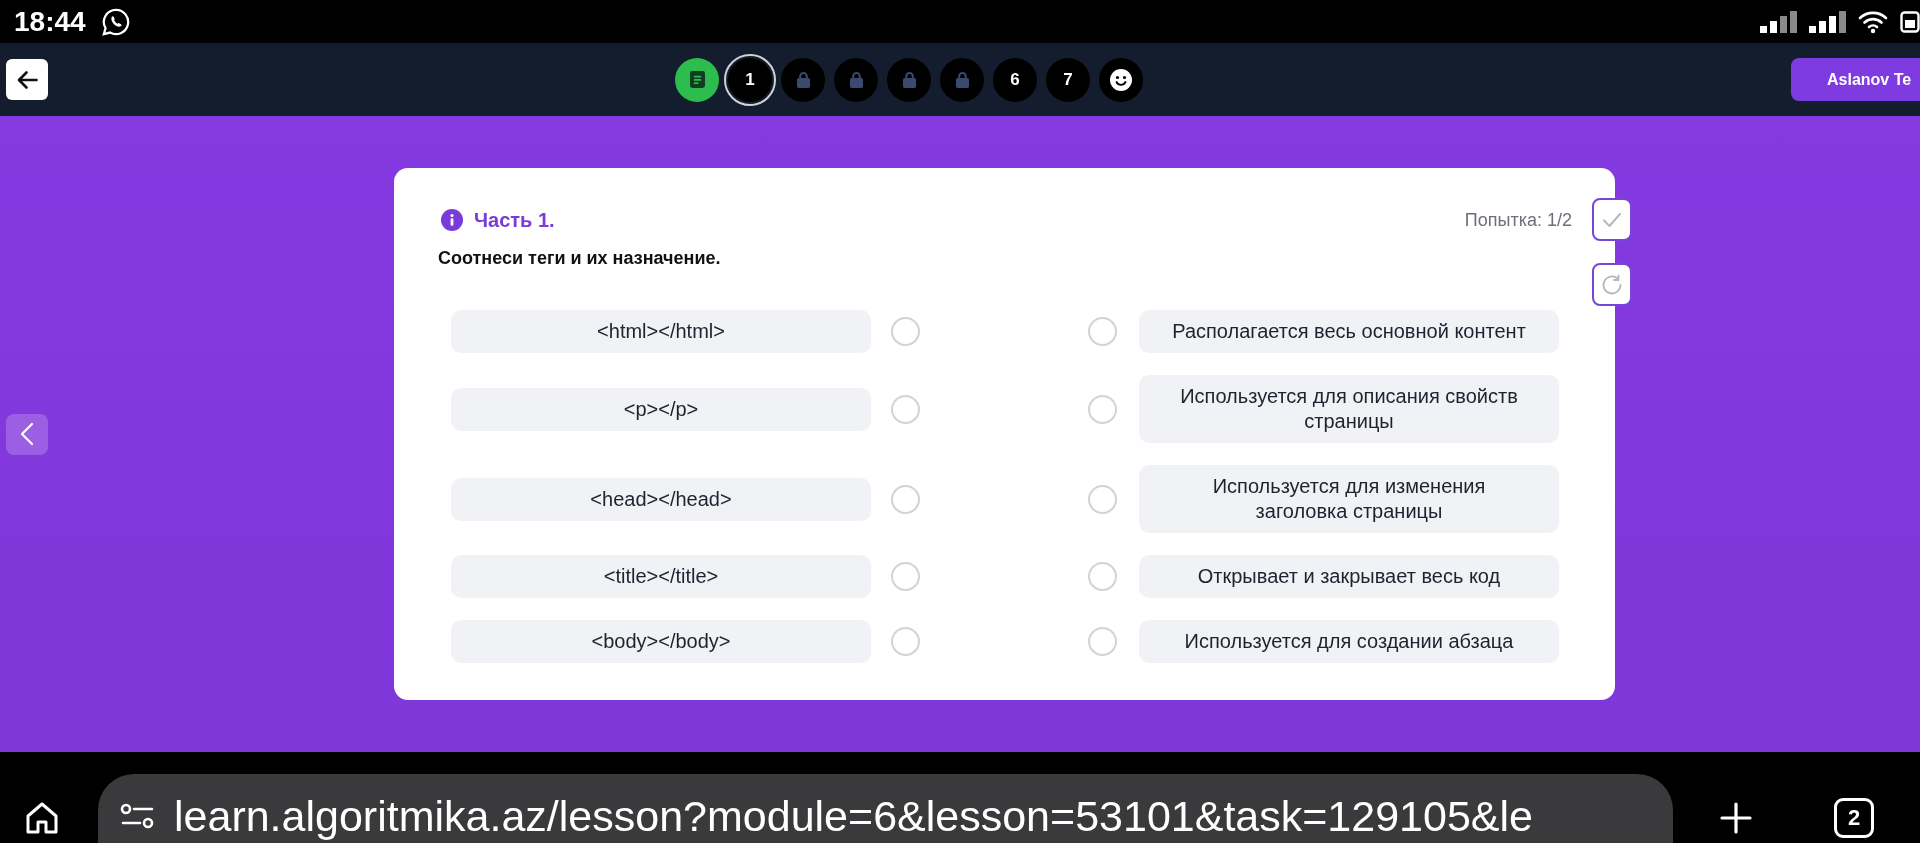 The height and width of the screenshot is (843, 1920). I want to click on back-button, so click(27, 79).